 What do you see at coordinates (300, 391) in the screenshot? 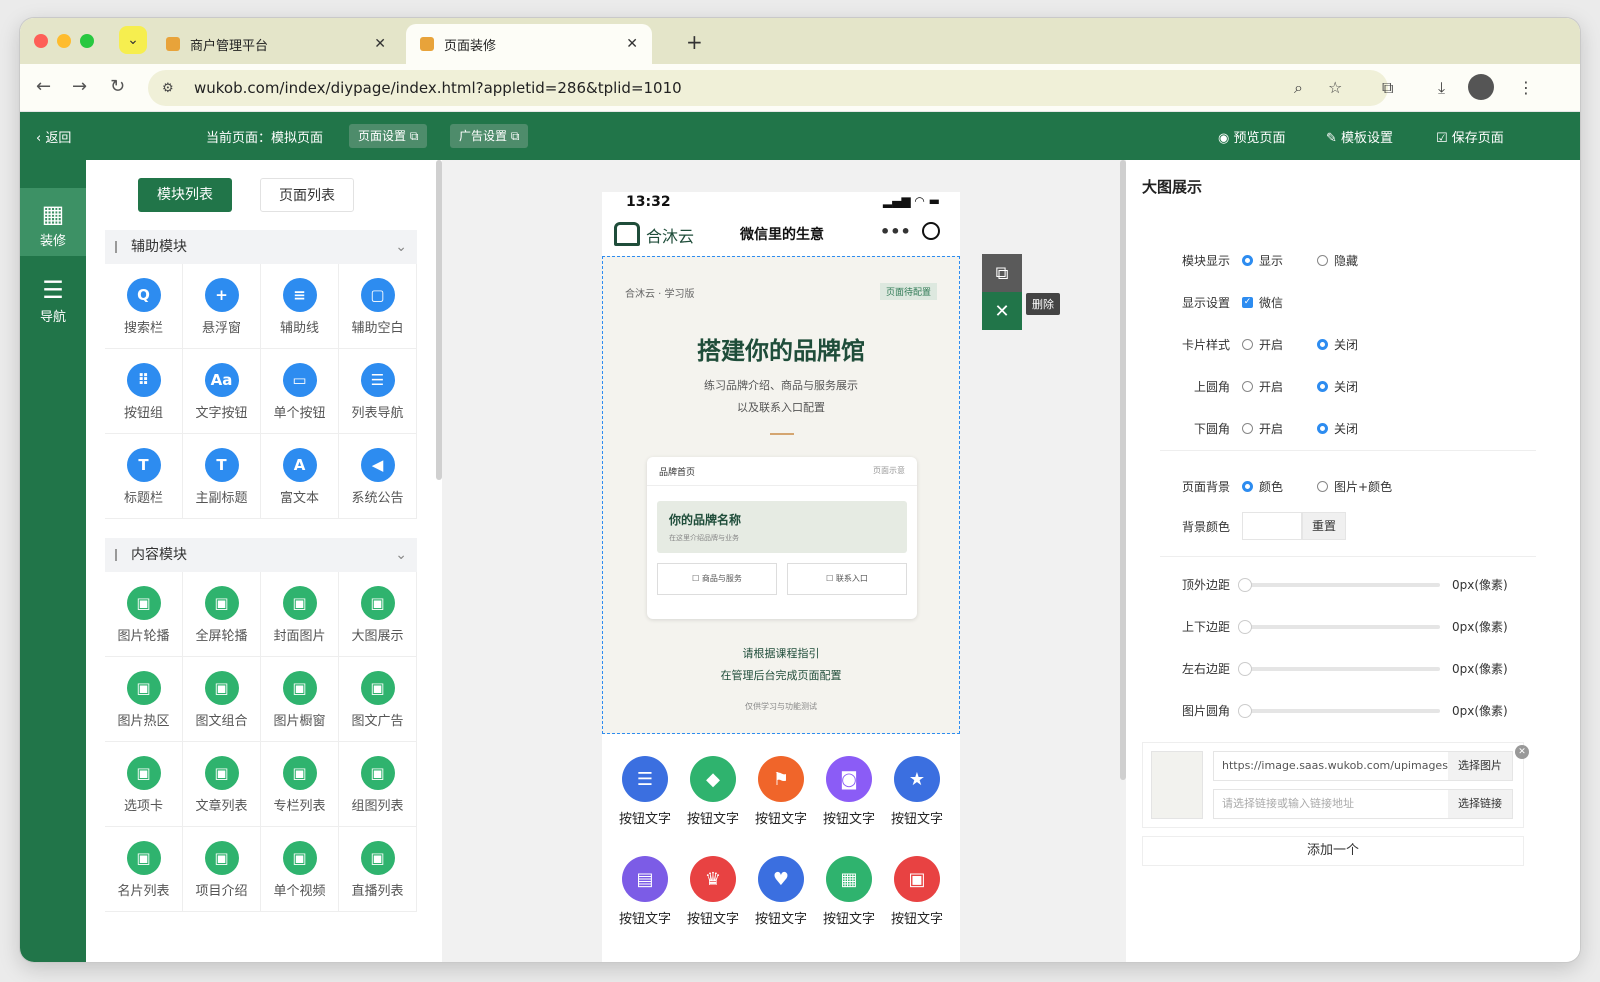
I see `module-item: ▭ 单个按钮` at bounding box center [300, 391].